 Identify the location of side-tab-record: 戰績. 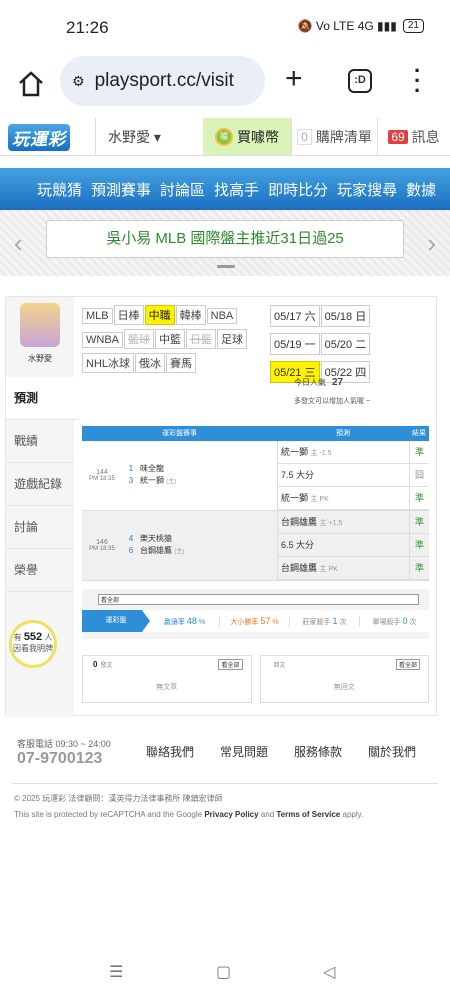
(40, 441).